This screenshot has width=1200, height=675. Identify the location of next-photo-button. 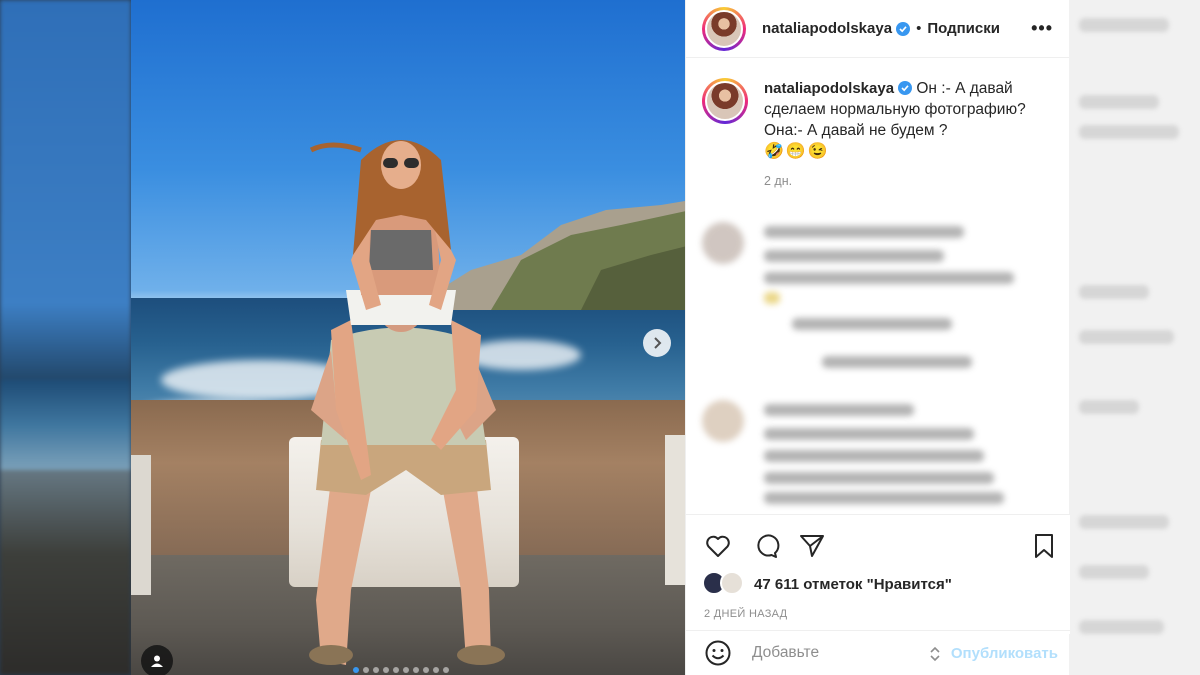
(657, 343).